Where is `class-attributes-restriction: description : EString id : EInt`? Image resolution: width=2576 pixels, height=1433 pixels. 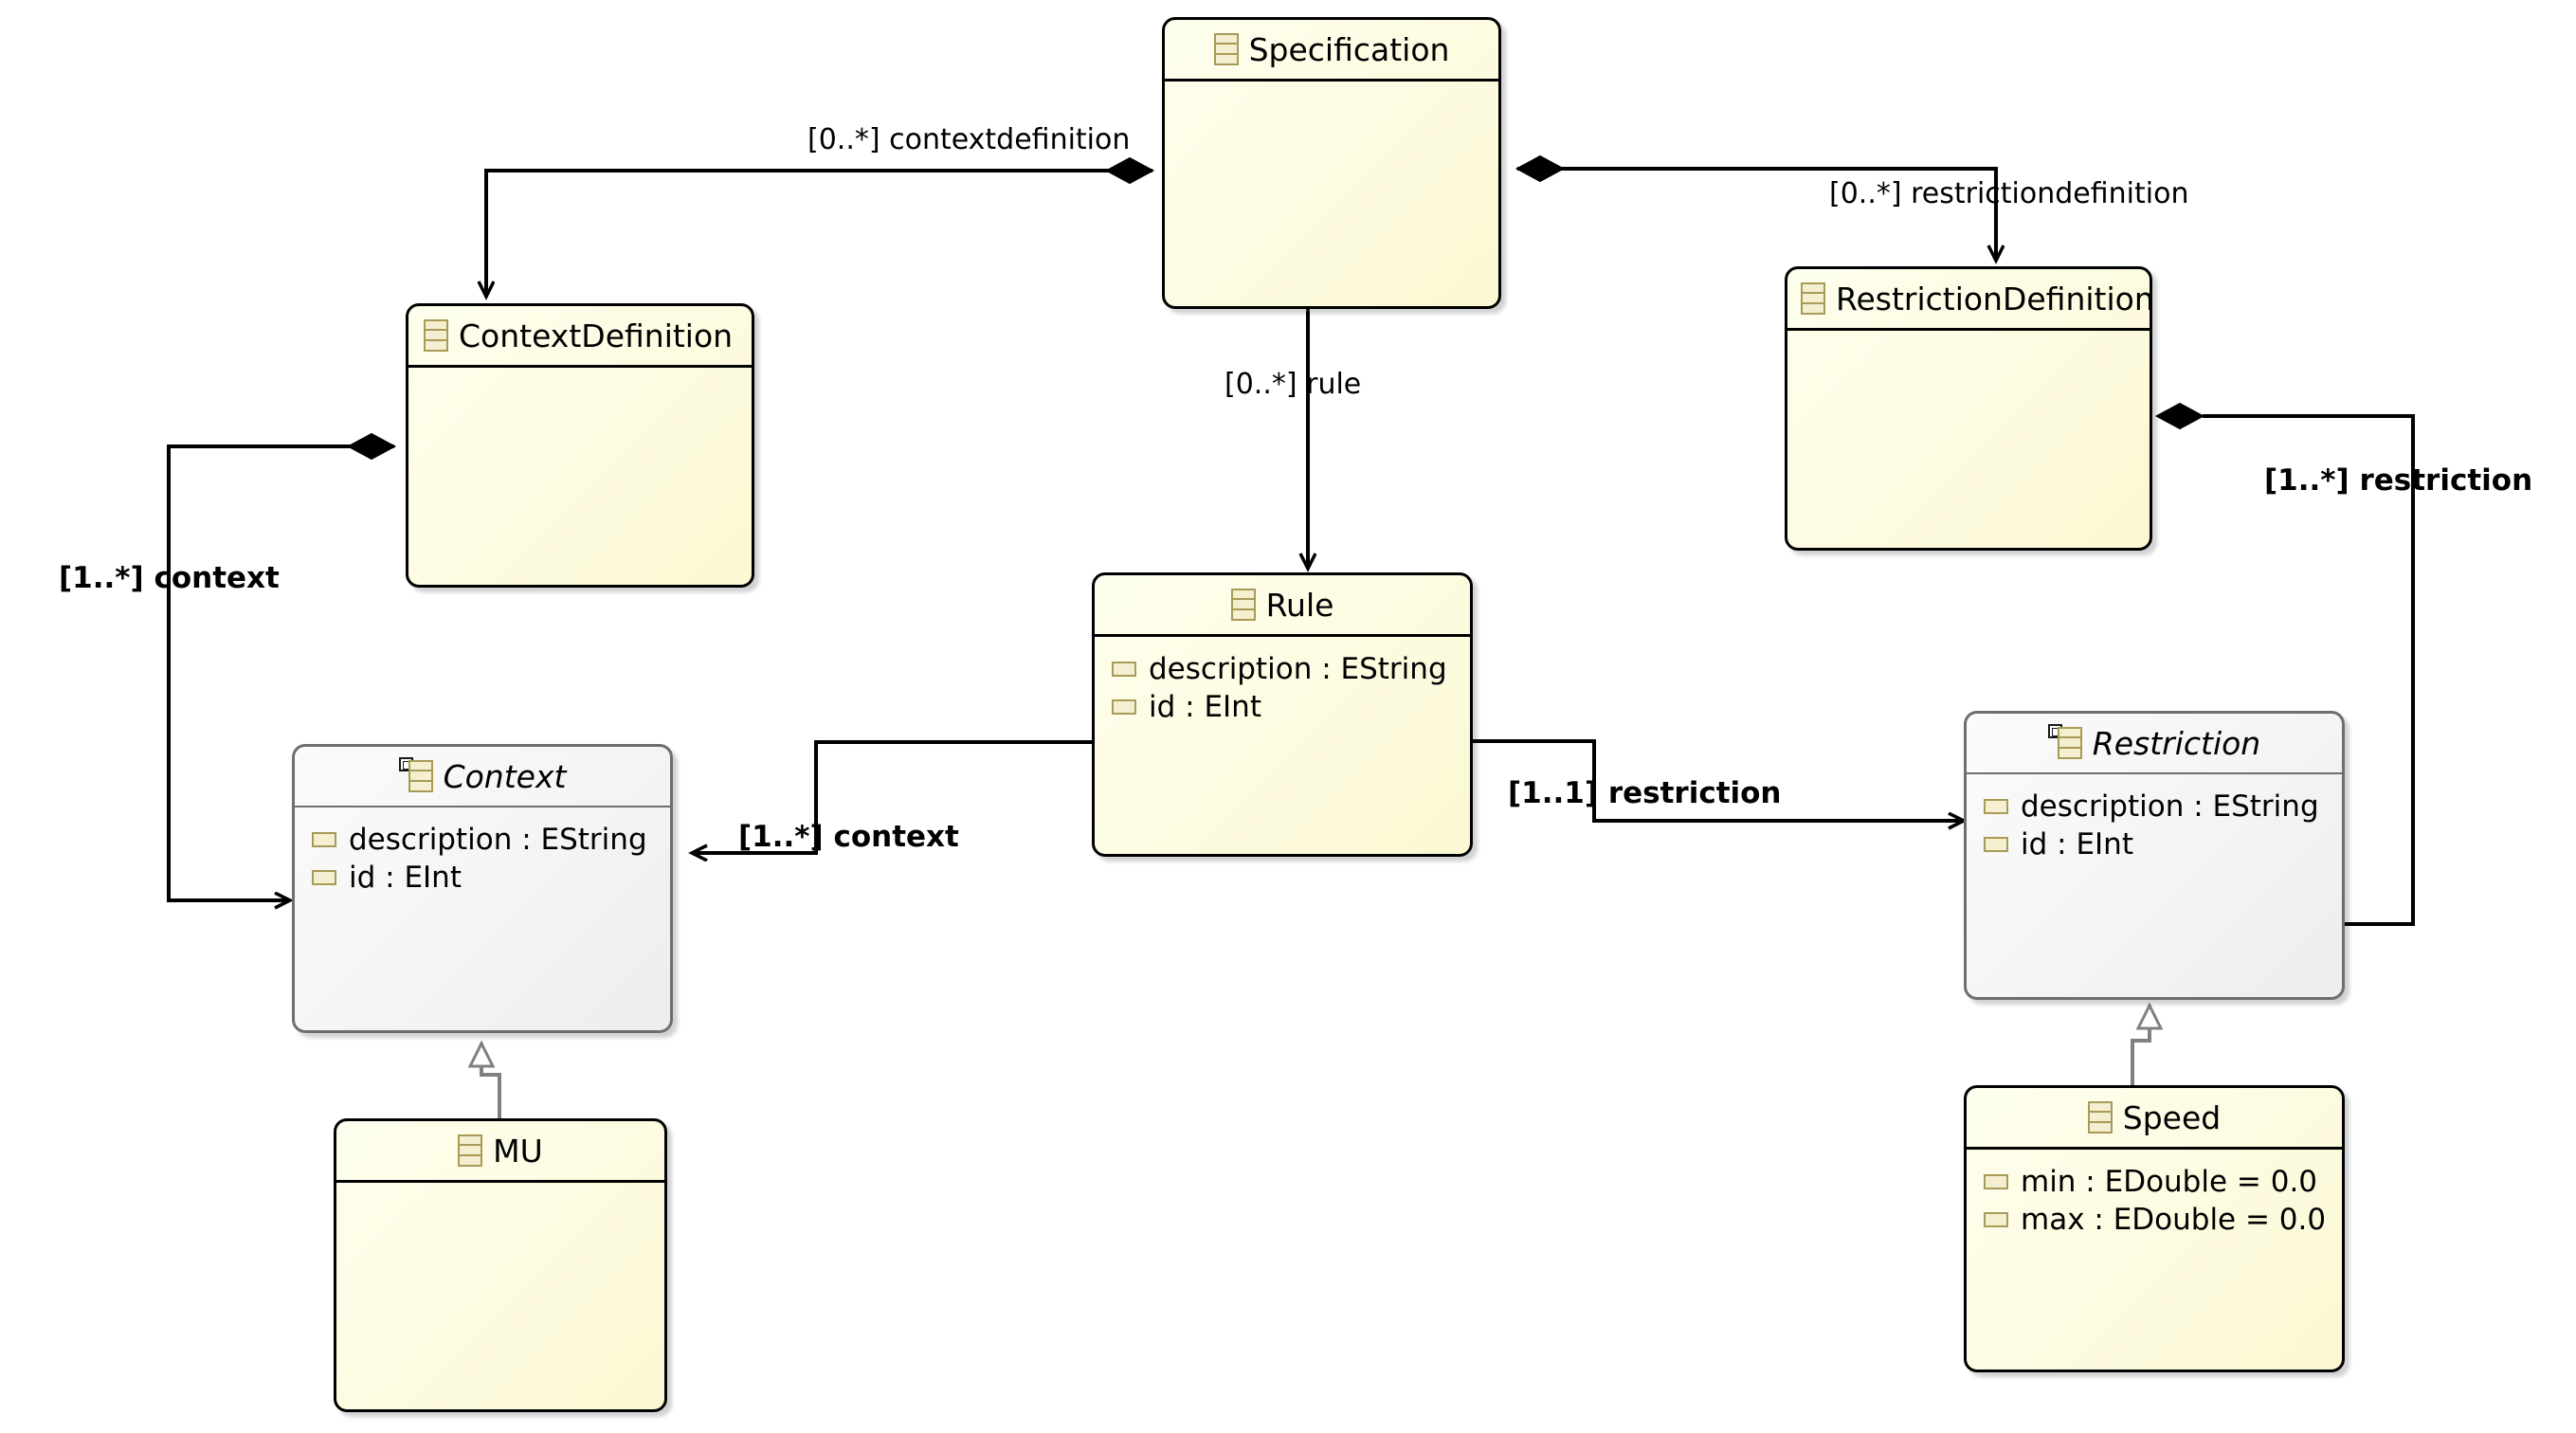
class-attributes-restriction: description : EString id : EInt is located at coordinates (2154, 818).